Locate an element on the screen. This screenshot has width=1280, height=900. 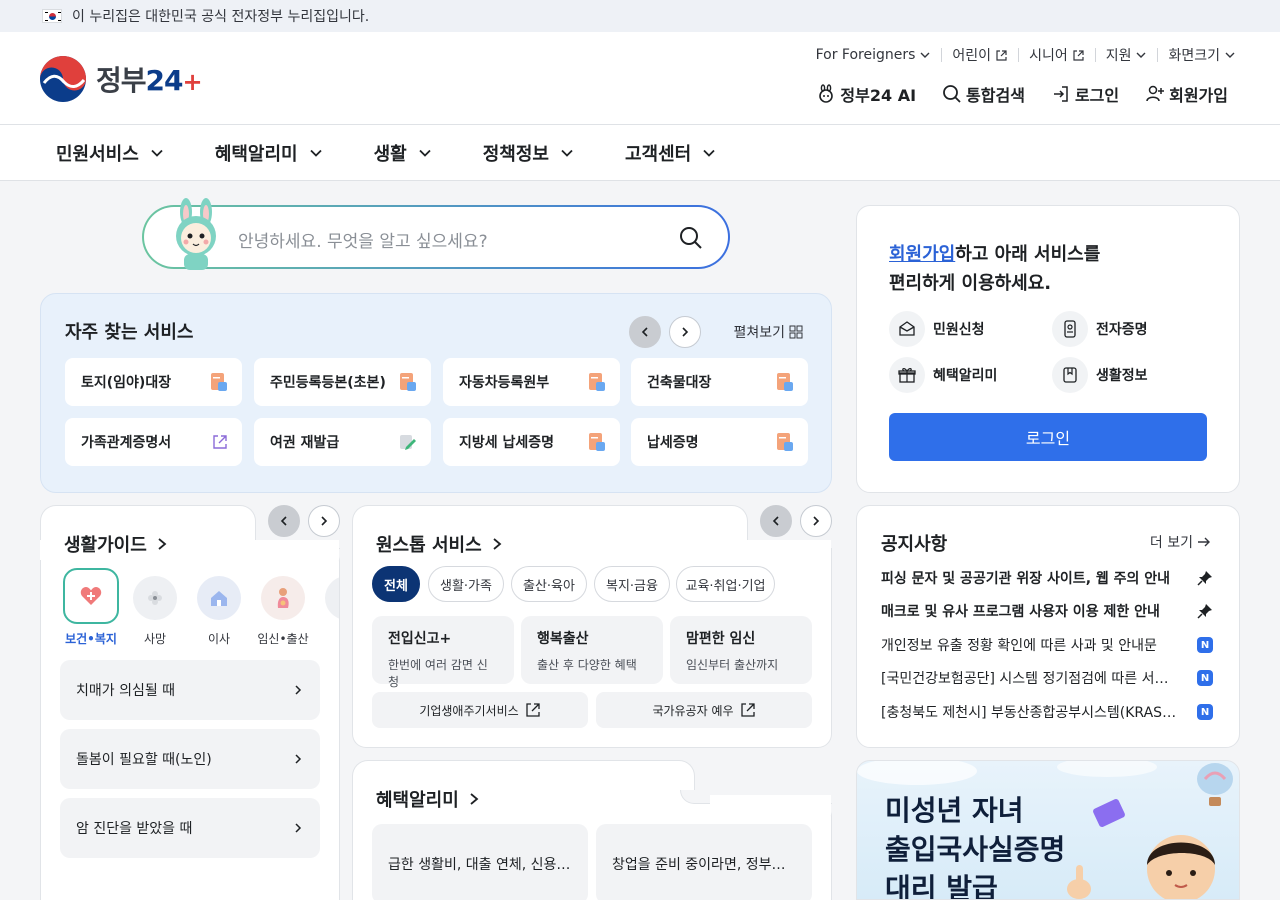
login-link: 로그인 is located at coordinates (1085, 94).